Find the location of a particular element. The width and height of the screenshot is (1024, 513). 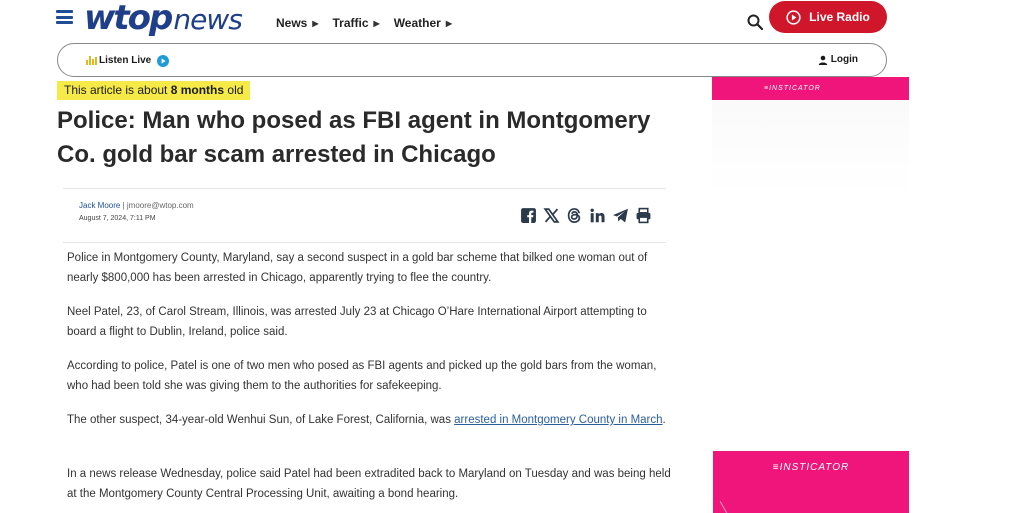

site-logo: wtop news is located at coordinates (163, 19).